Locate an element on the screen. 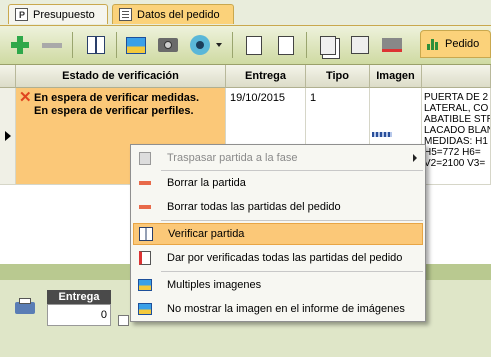 This screenshot has height=357, width=491. close-icon: ✕ is located at coordinates (25, 97).